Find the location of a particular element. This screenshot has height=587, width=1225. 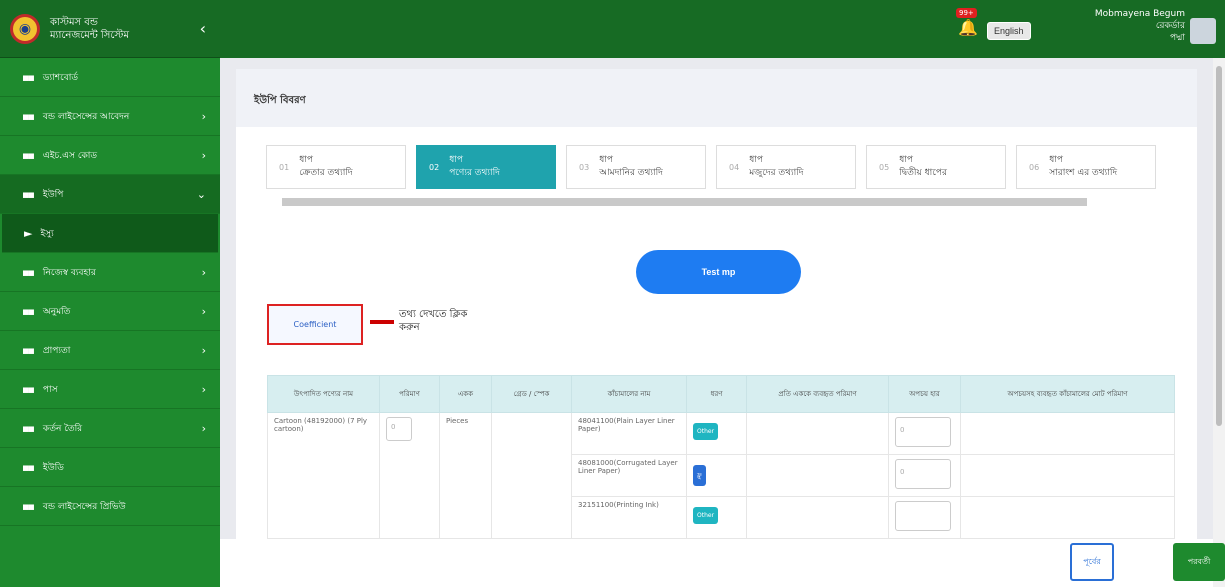

user-role: রেকর্ডার is located at coordinates (1170, 26).